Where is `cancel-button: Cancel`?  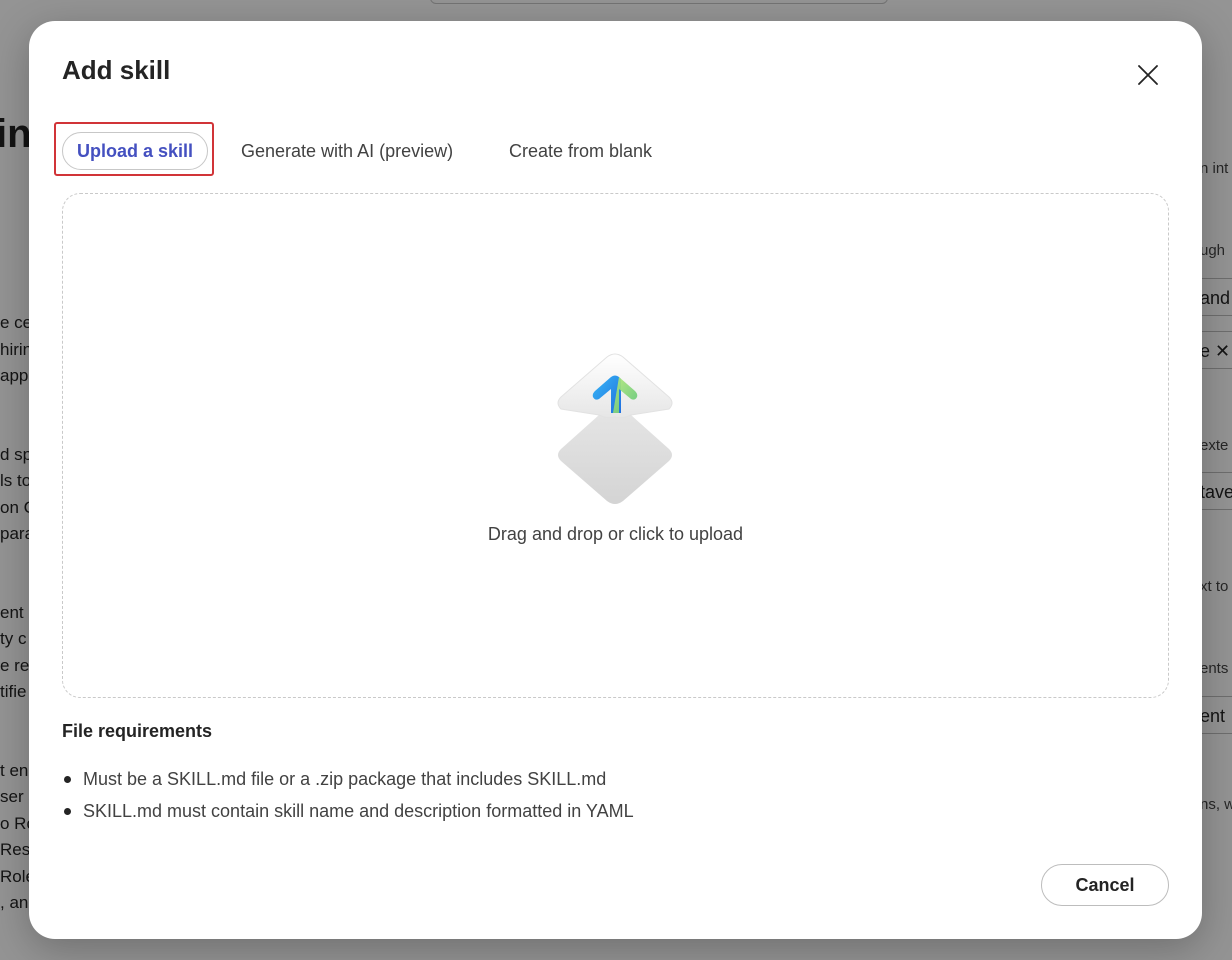 cancel-button: Cancel is located at coordinates (1105, 885).